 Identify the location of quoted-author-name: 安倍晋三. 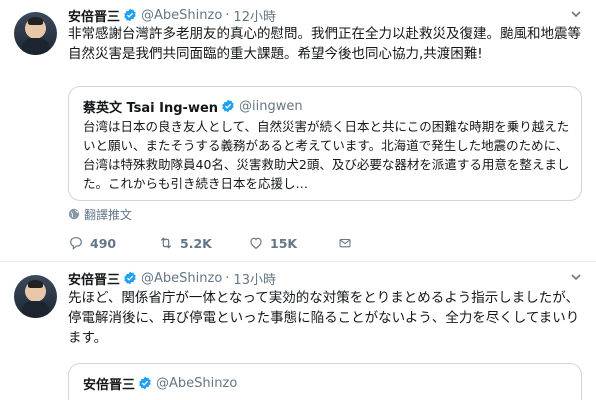
(109, 385).